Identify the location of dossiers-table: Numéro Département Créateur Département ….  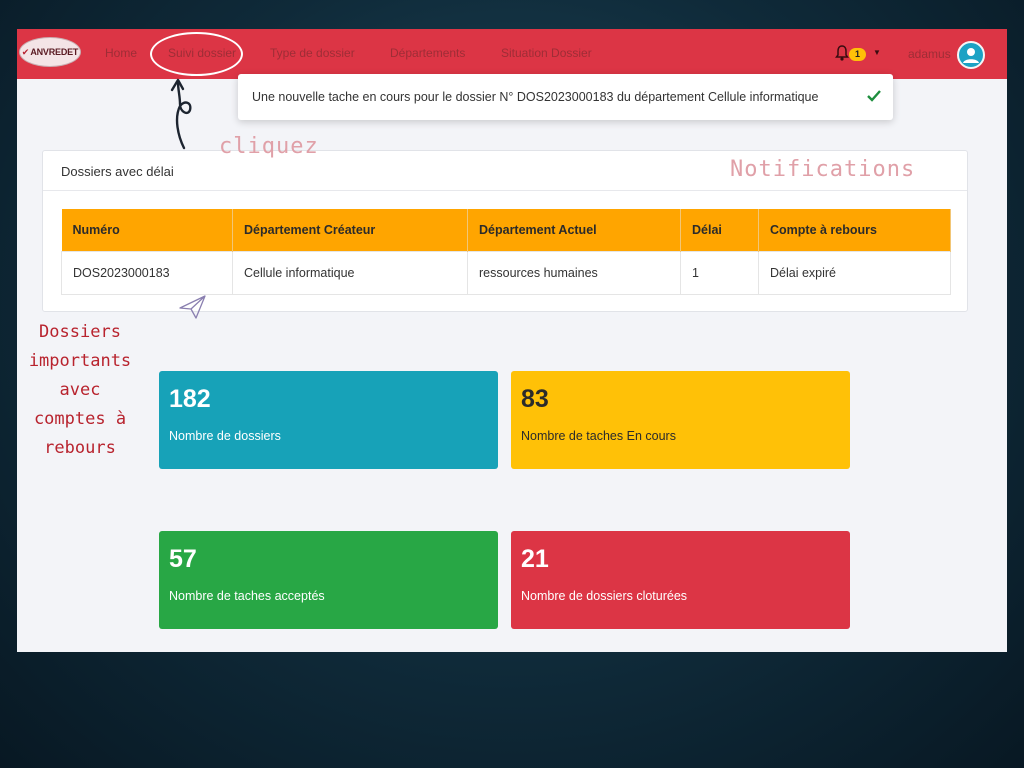
(506, 252).